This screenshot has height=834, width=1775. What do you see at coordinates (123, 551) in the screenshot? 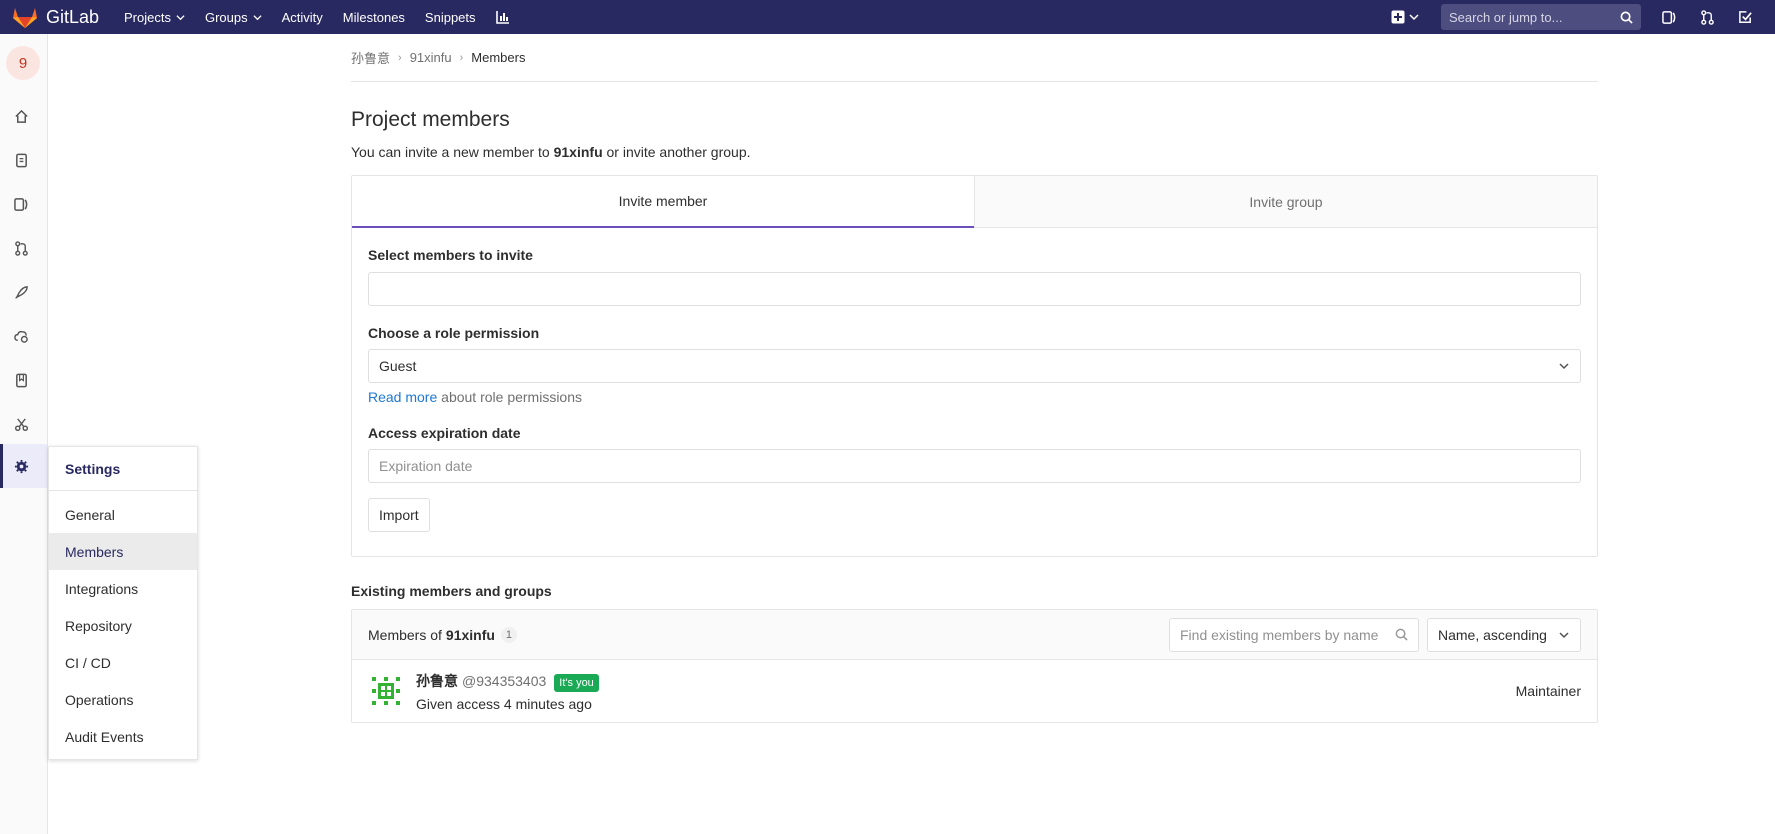
I see `flyout-item-members: Members` at bounding box center [123, 551].